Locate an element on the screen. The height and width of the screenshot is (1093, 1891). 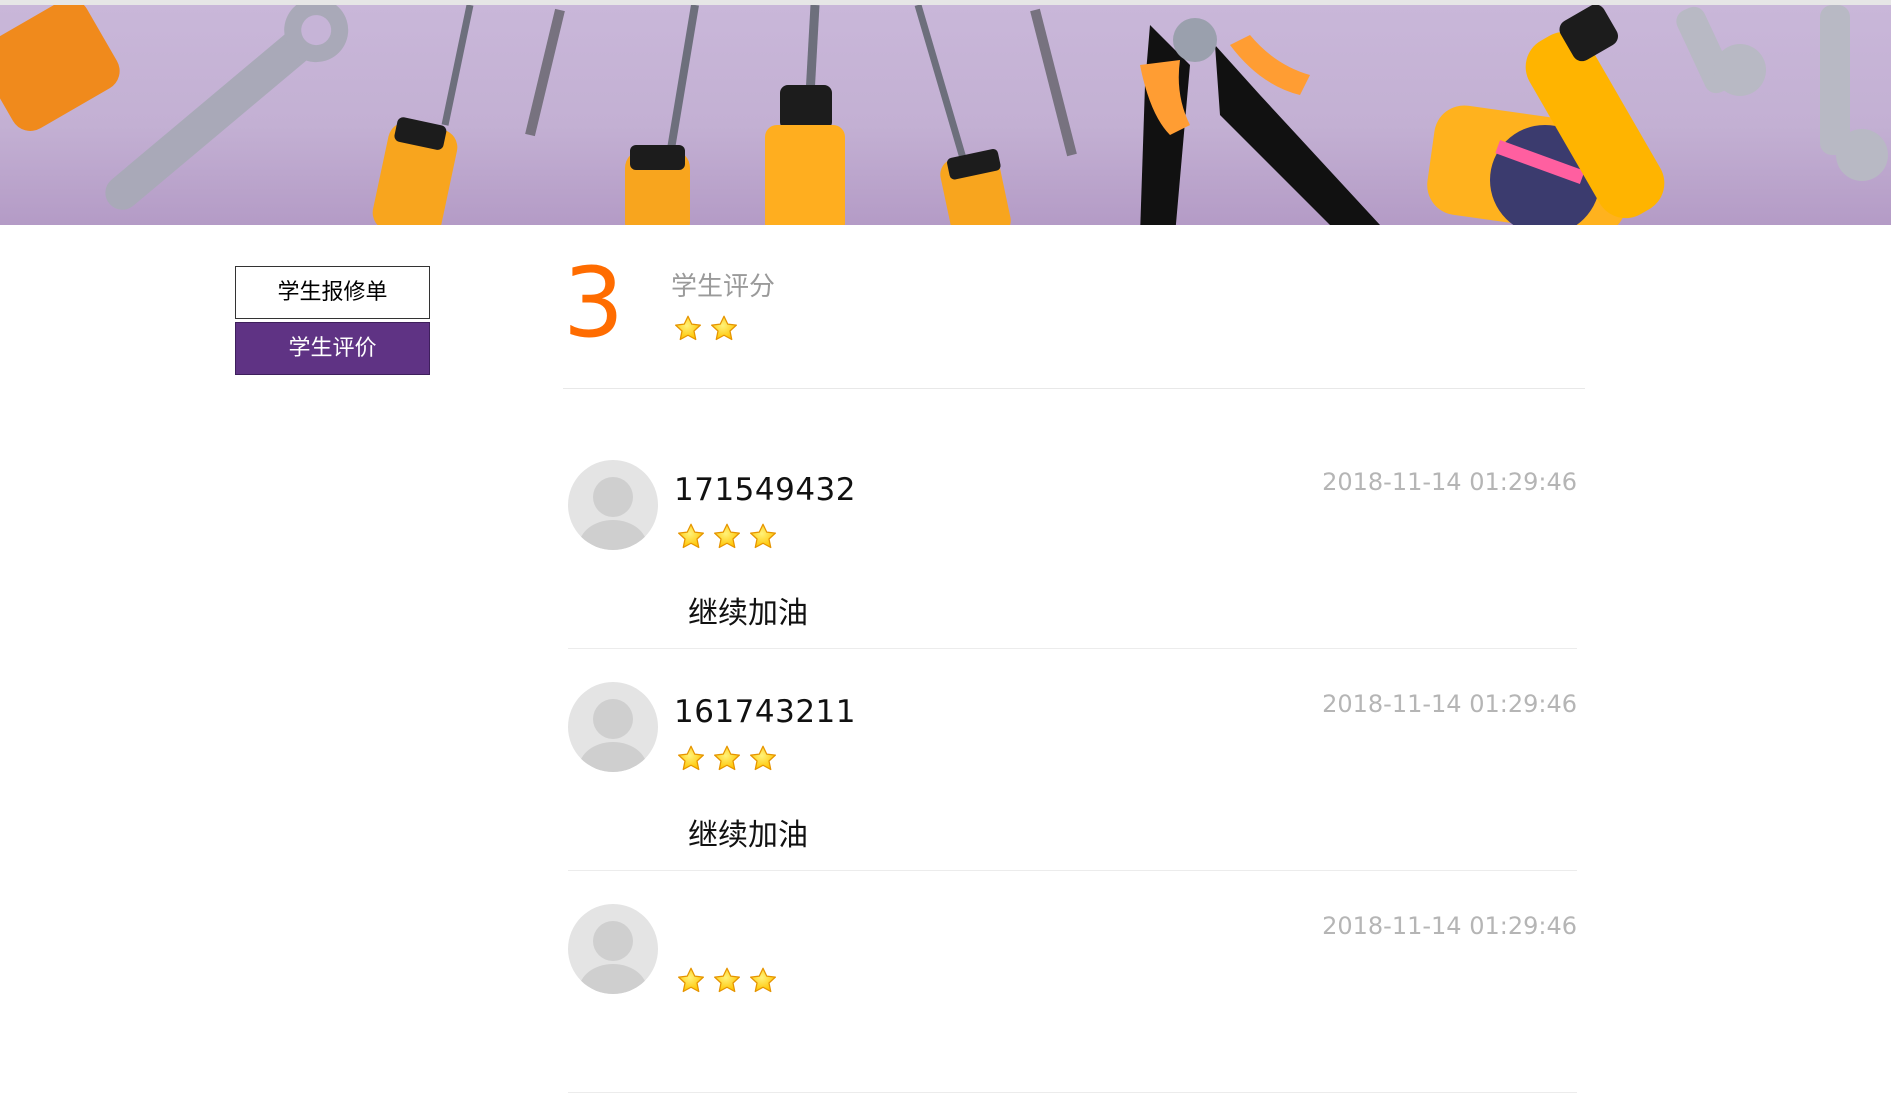
average-score: 3 is located at coordinates (594, 303).